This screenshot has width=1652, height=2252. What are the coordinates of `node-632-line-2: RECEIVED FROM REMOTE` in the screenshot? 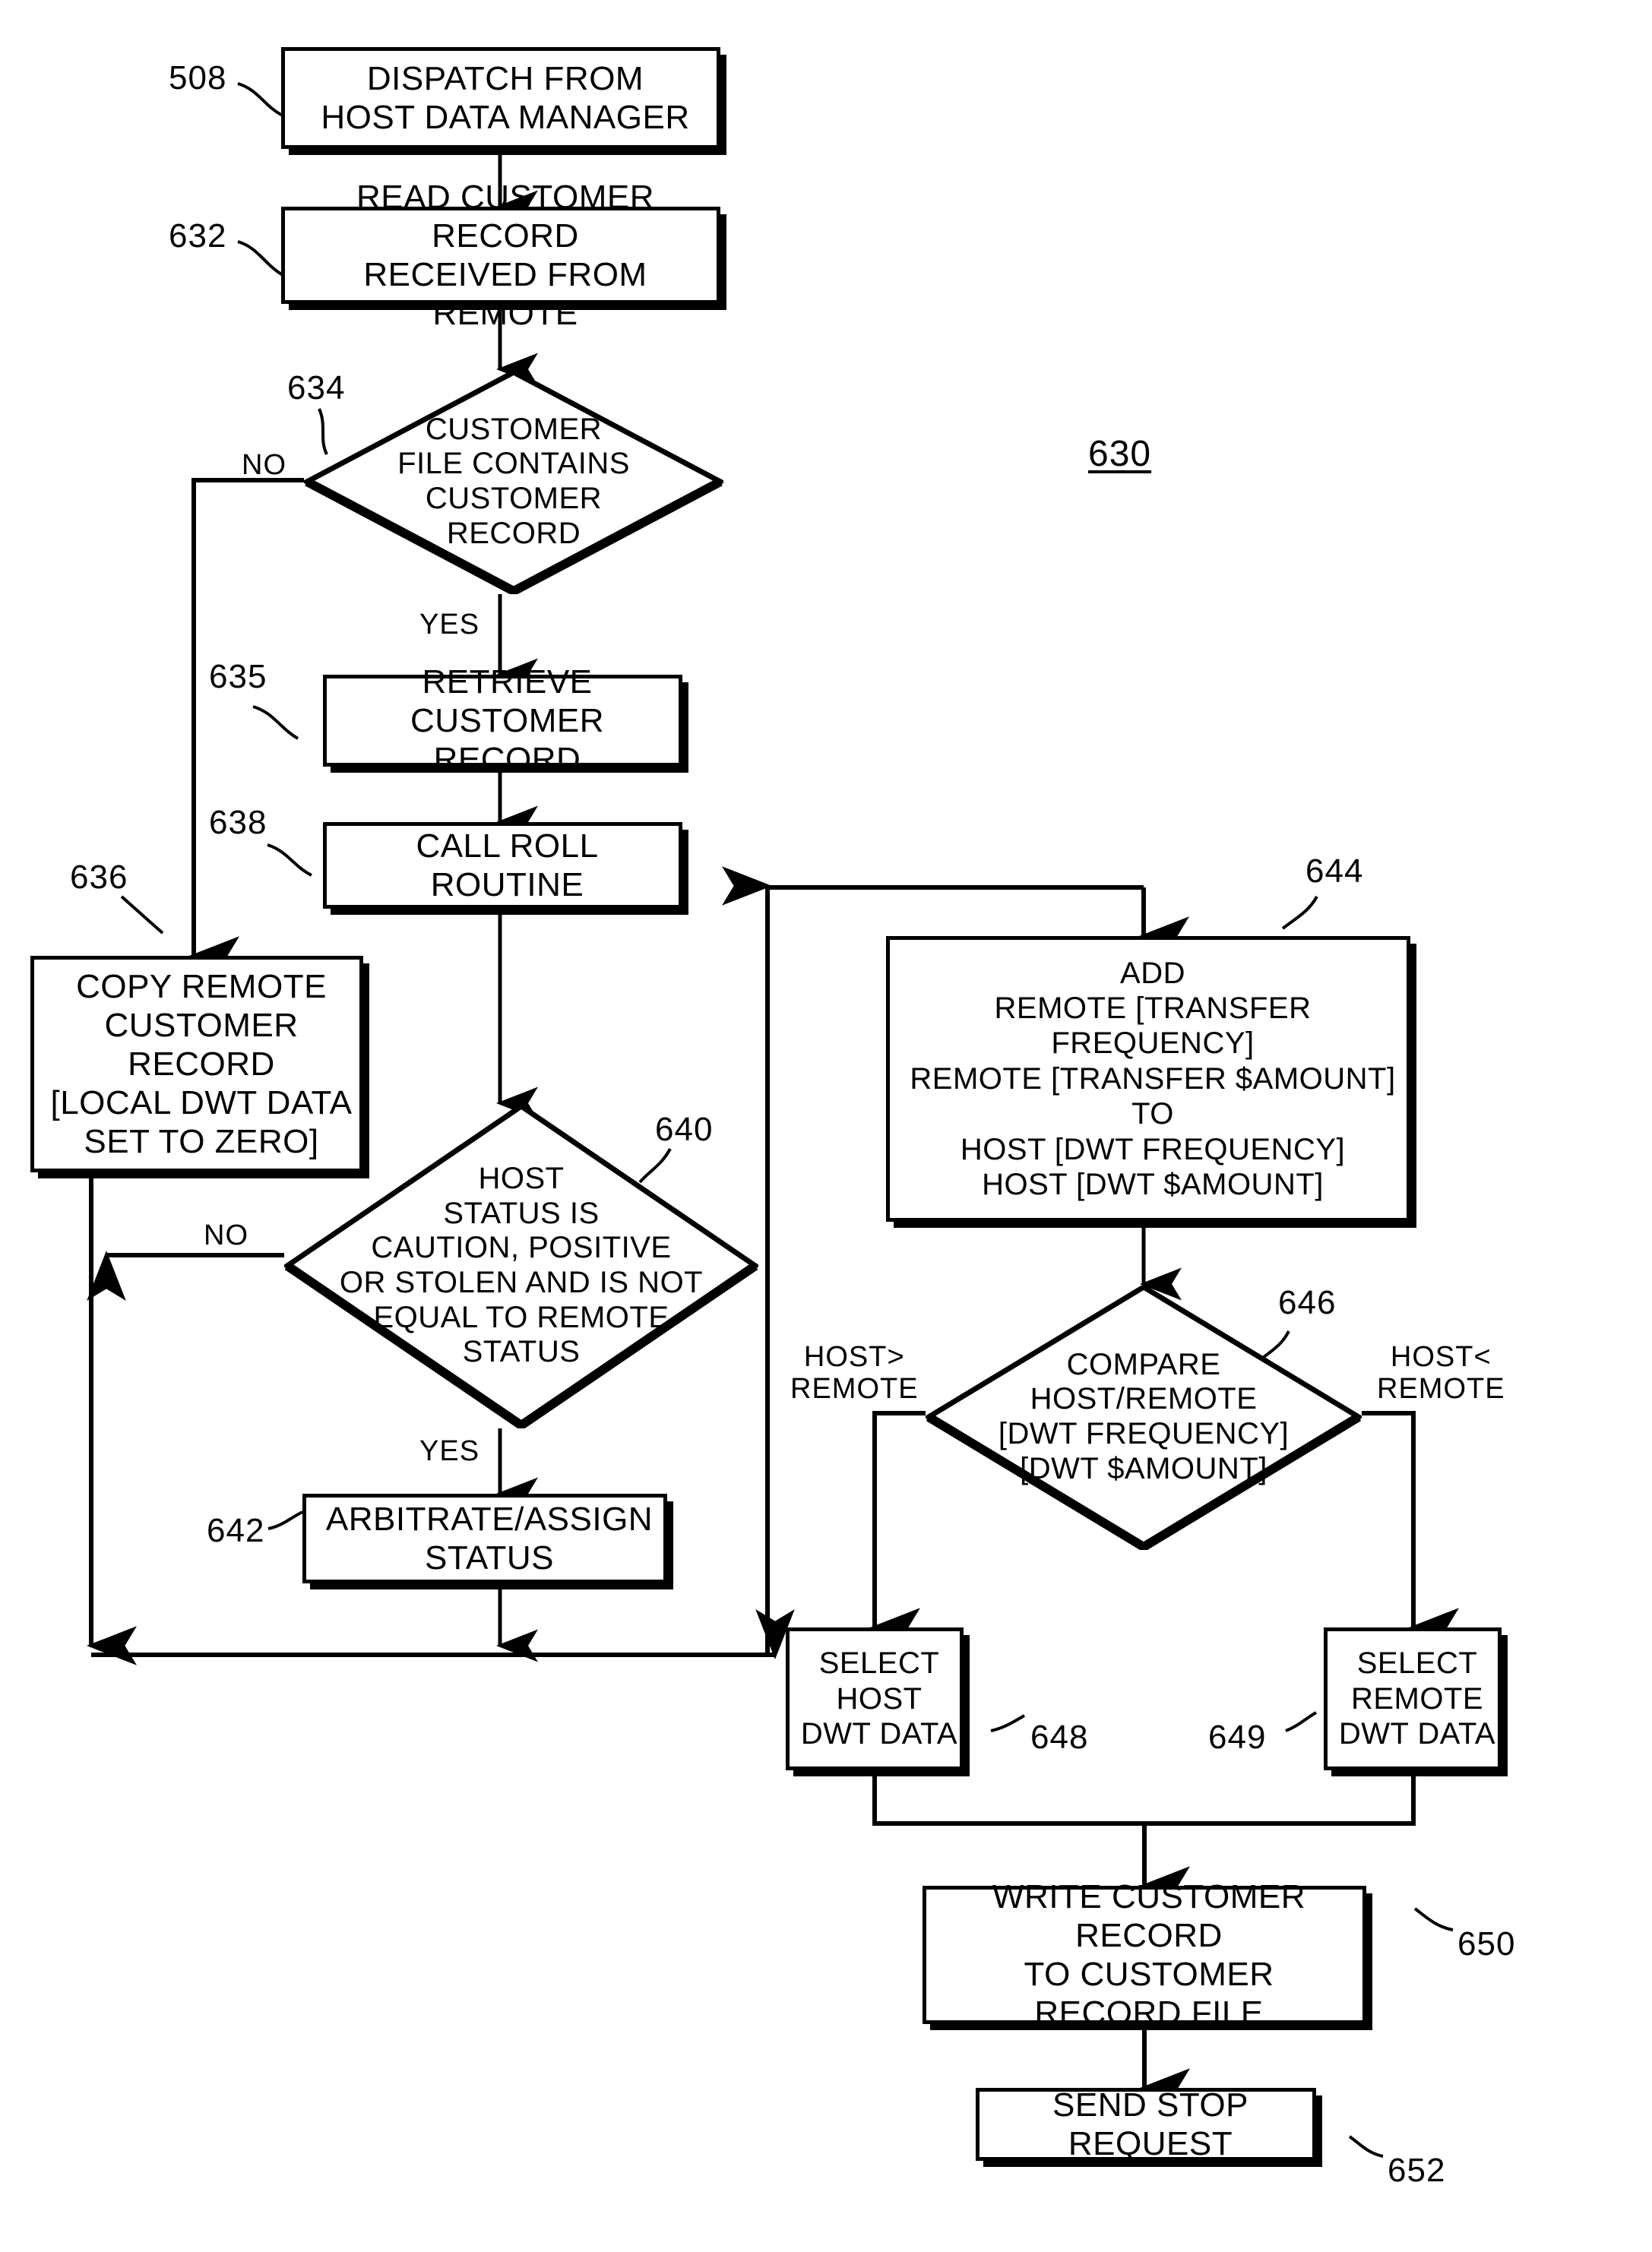 It's located at (505, 294).